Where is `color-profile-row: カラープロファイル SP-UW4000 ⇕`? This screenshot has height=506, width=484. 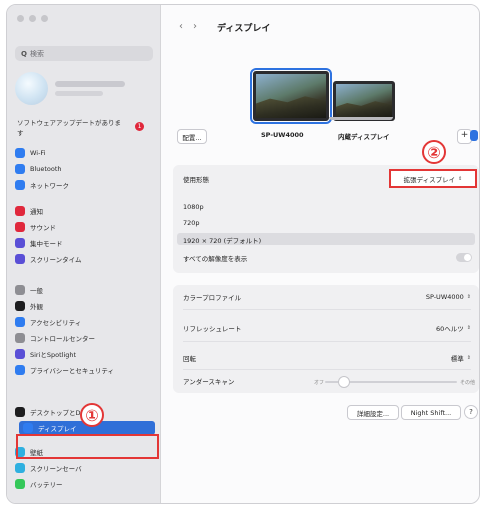 color-profile-row: カラープロファイル SP-UW4000 ⇕ is located at coordinates (327, 297).